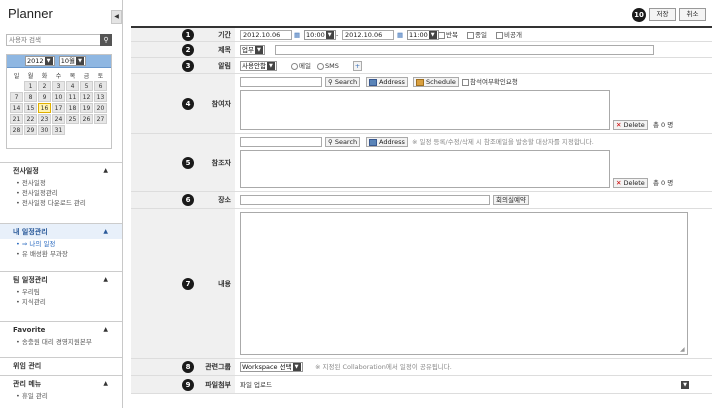 The height and width of the screenshot is (408, 712). What do you see at coordinates (58, 97) in the screenshot?
I see `calendar-day: 10` at bounding box center [58, 97].